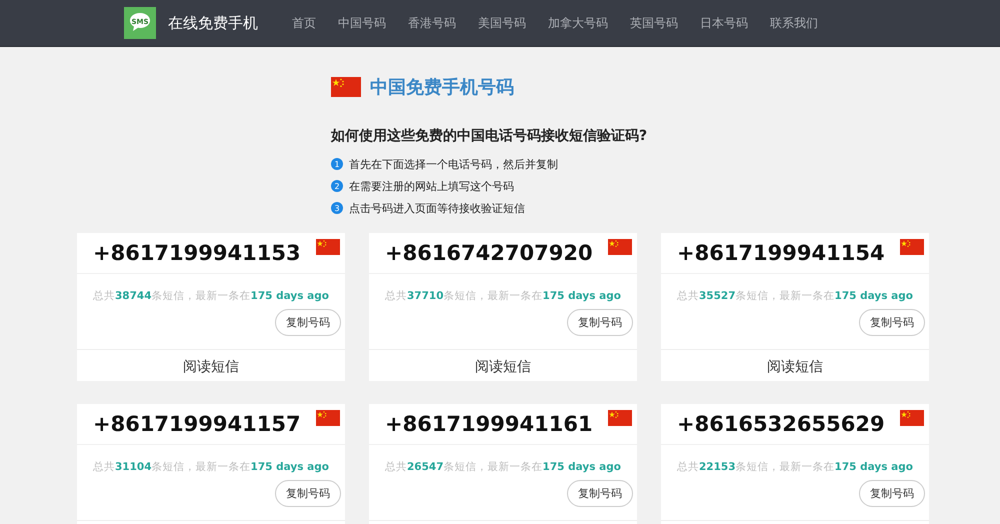 Image resolution: width=1000 pixels, height=524 pixels. What do you see at coordinates (503, 296) in the screenshot?
I see `message-stats: 总共37710条短信，最新一条在175 days ago` at bounding box center [503, 296].